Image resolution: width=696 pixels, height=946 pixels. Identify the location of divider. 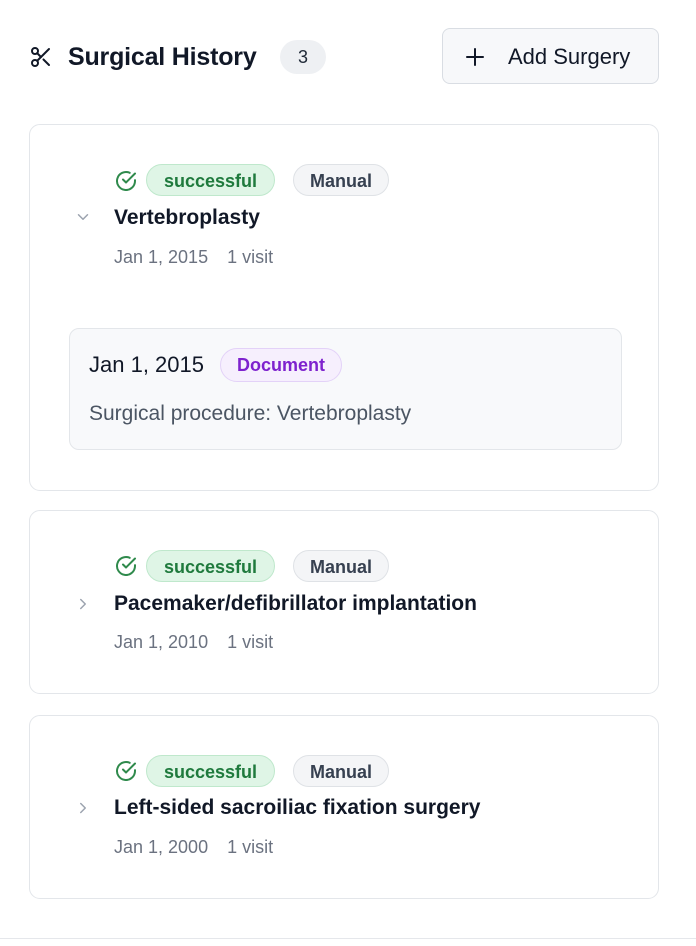
(348, 938).